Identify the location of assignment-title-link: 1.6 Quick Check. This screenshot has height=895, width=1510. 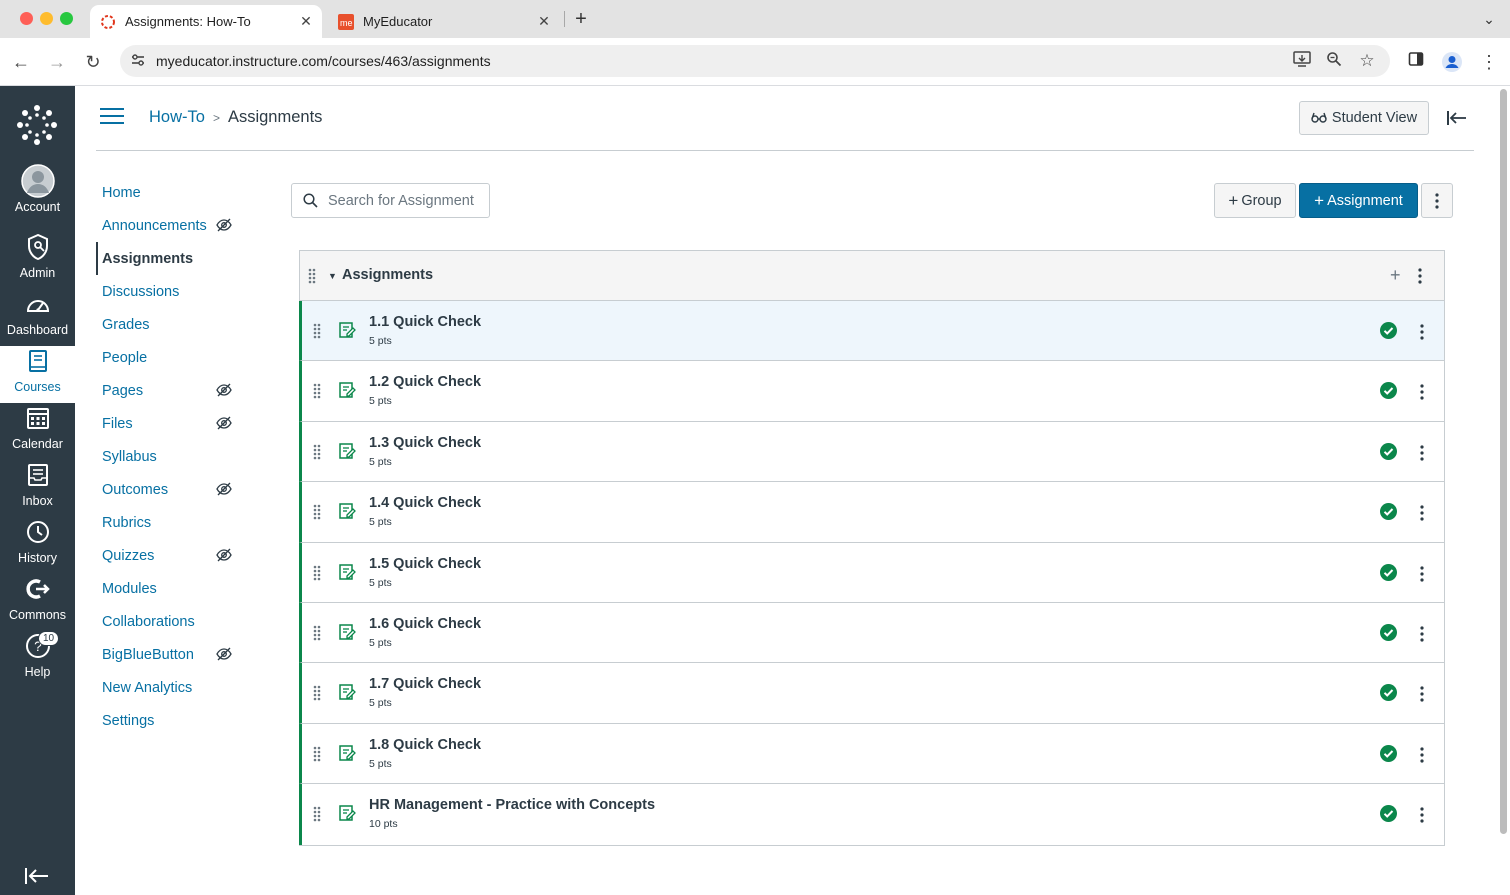
(425, 624).